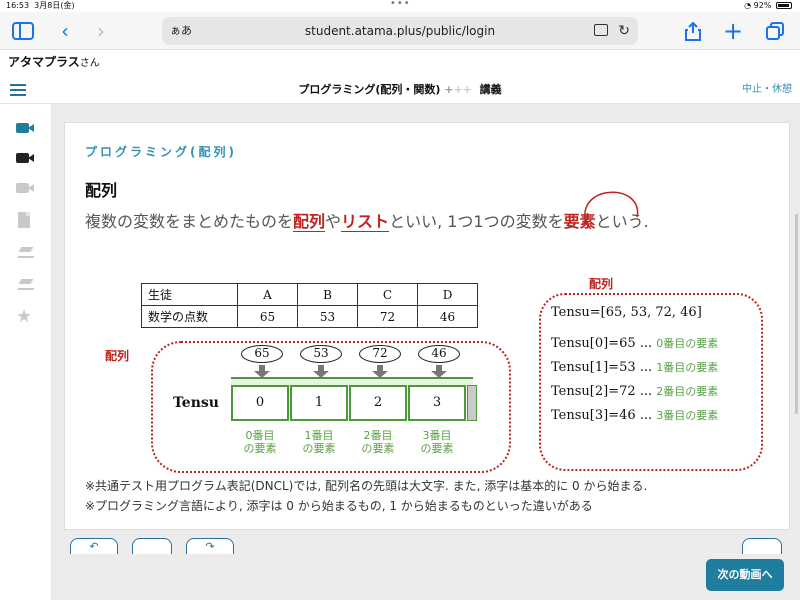  What do you see at coordinates (101, 190) in the screenshot?
I see `slide-heading: 配列` at bounding box center [101, 190].